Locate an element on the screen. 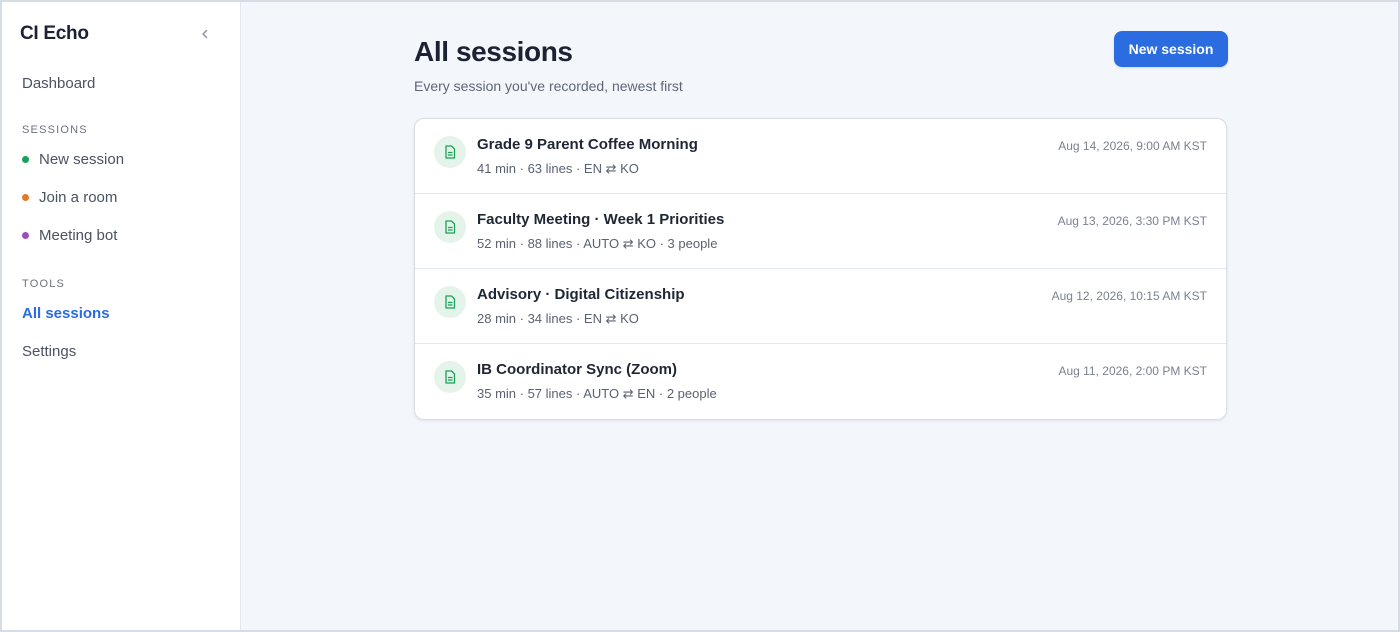 Image resolution: width=1400 pixels, height=632 pixels. app-brand: CI Echo is located at coordinates (54, 33).